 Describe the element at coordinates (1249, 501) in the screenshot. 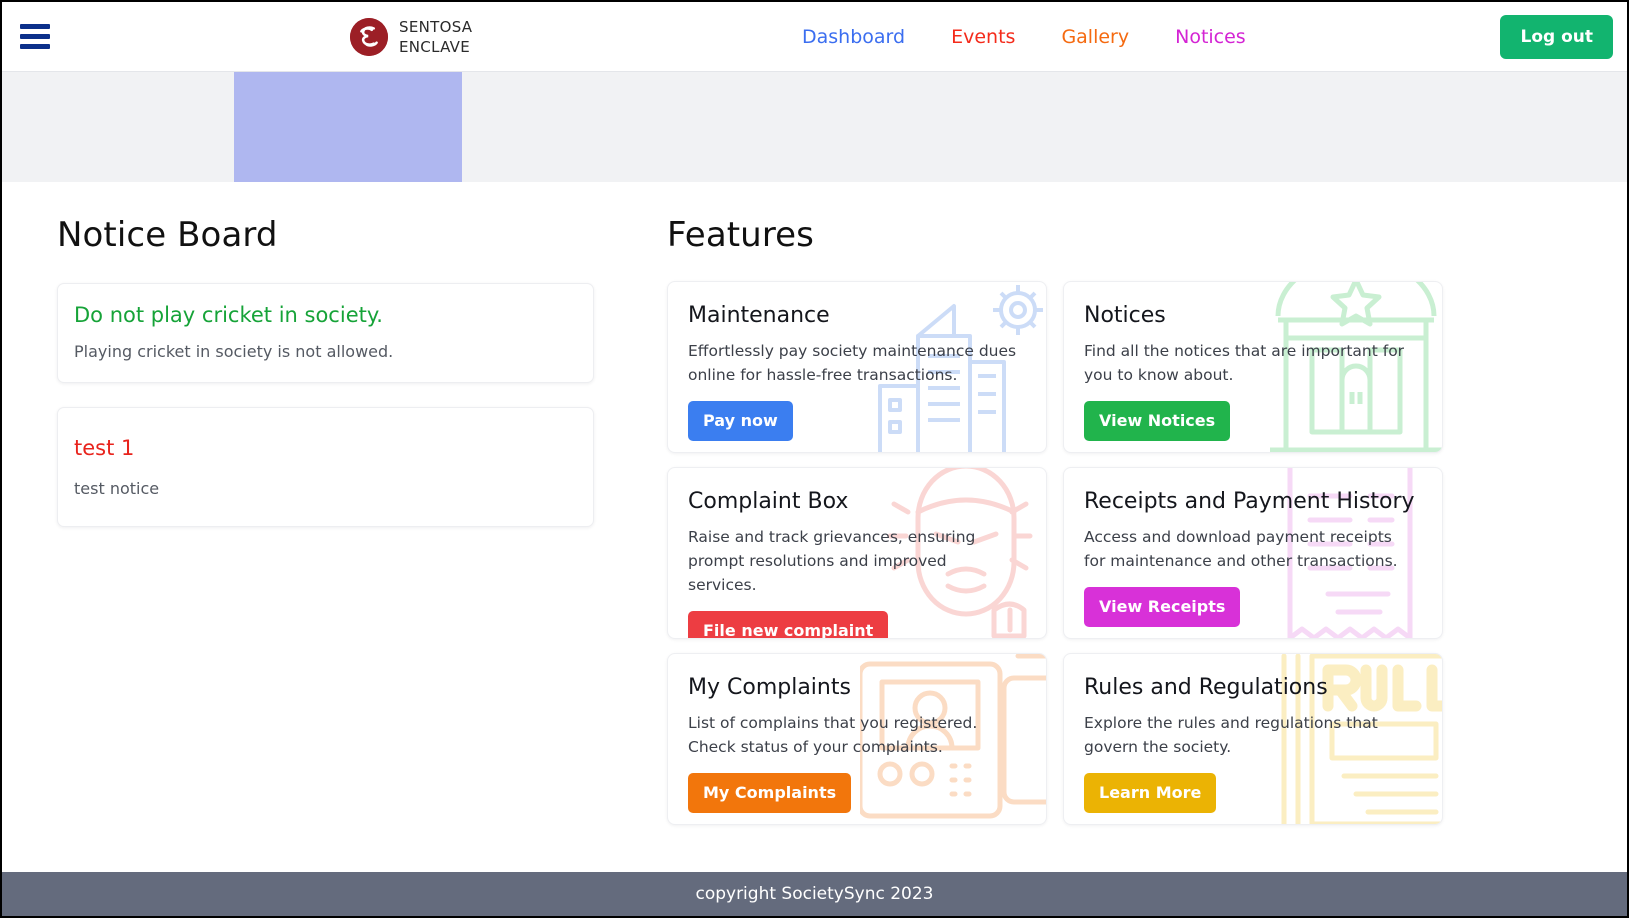

I see `feature-title: Receipts and Payment History` at that location.